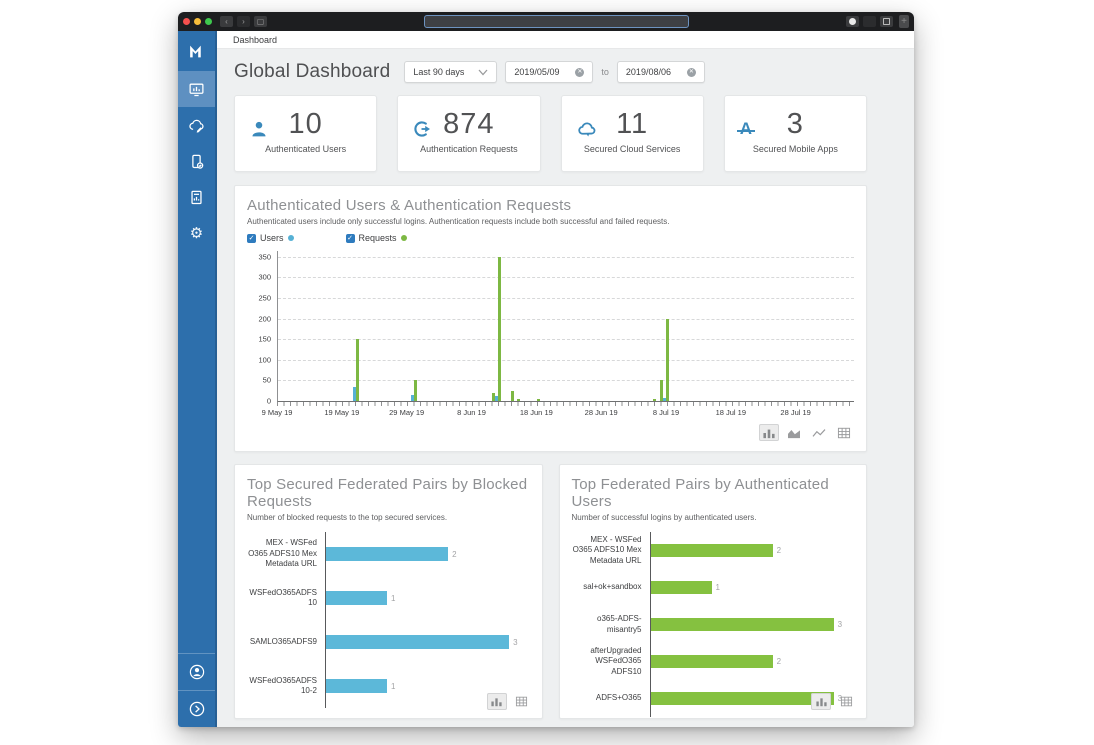 Image resolution: width=1094 pixels, height=745 pixels. What do you see at coordinates (795, 133) in the screenshot?
I see `stat-card-secured-mobile-apps: A 3 Secured Mobile Apps` at bounding box center [795, 133].